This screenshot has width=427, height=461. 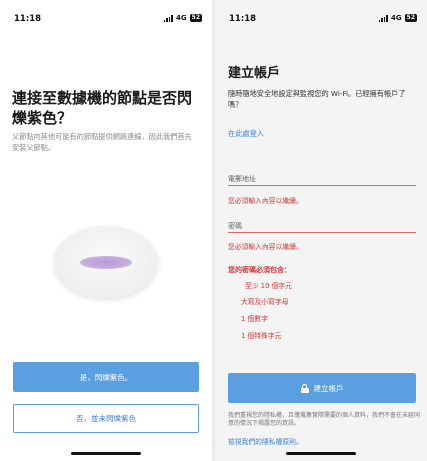 I want to click on create-account-button: 建立帳戶, so click(x=322, y=388).